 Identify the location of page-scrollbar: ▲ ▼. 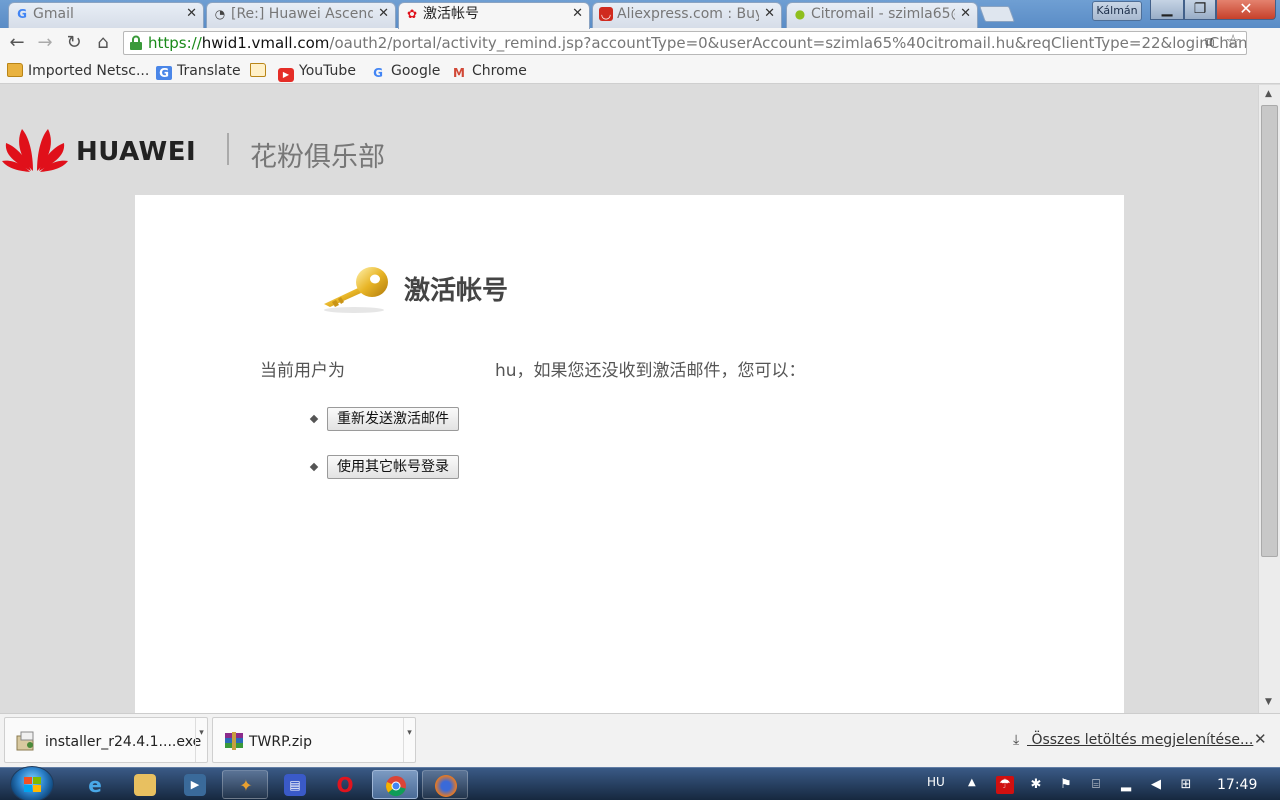
(1269, 399).